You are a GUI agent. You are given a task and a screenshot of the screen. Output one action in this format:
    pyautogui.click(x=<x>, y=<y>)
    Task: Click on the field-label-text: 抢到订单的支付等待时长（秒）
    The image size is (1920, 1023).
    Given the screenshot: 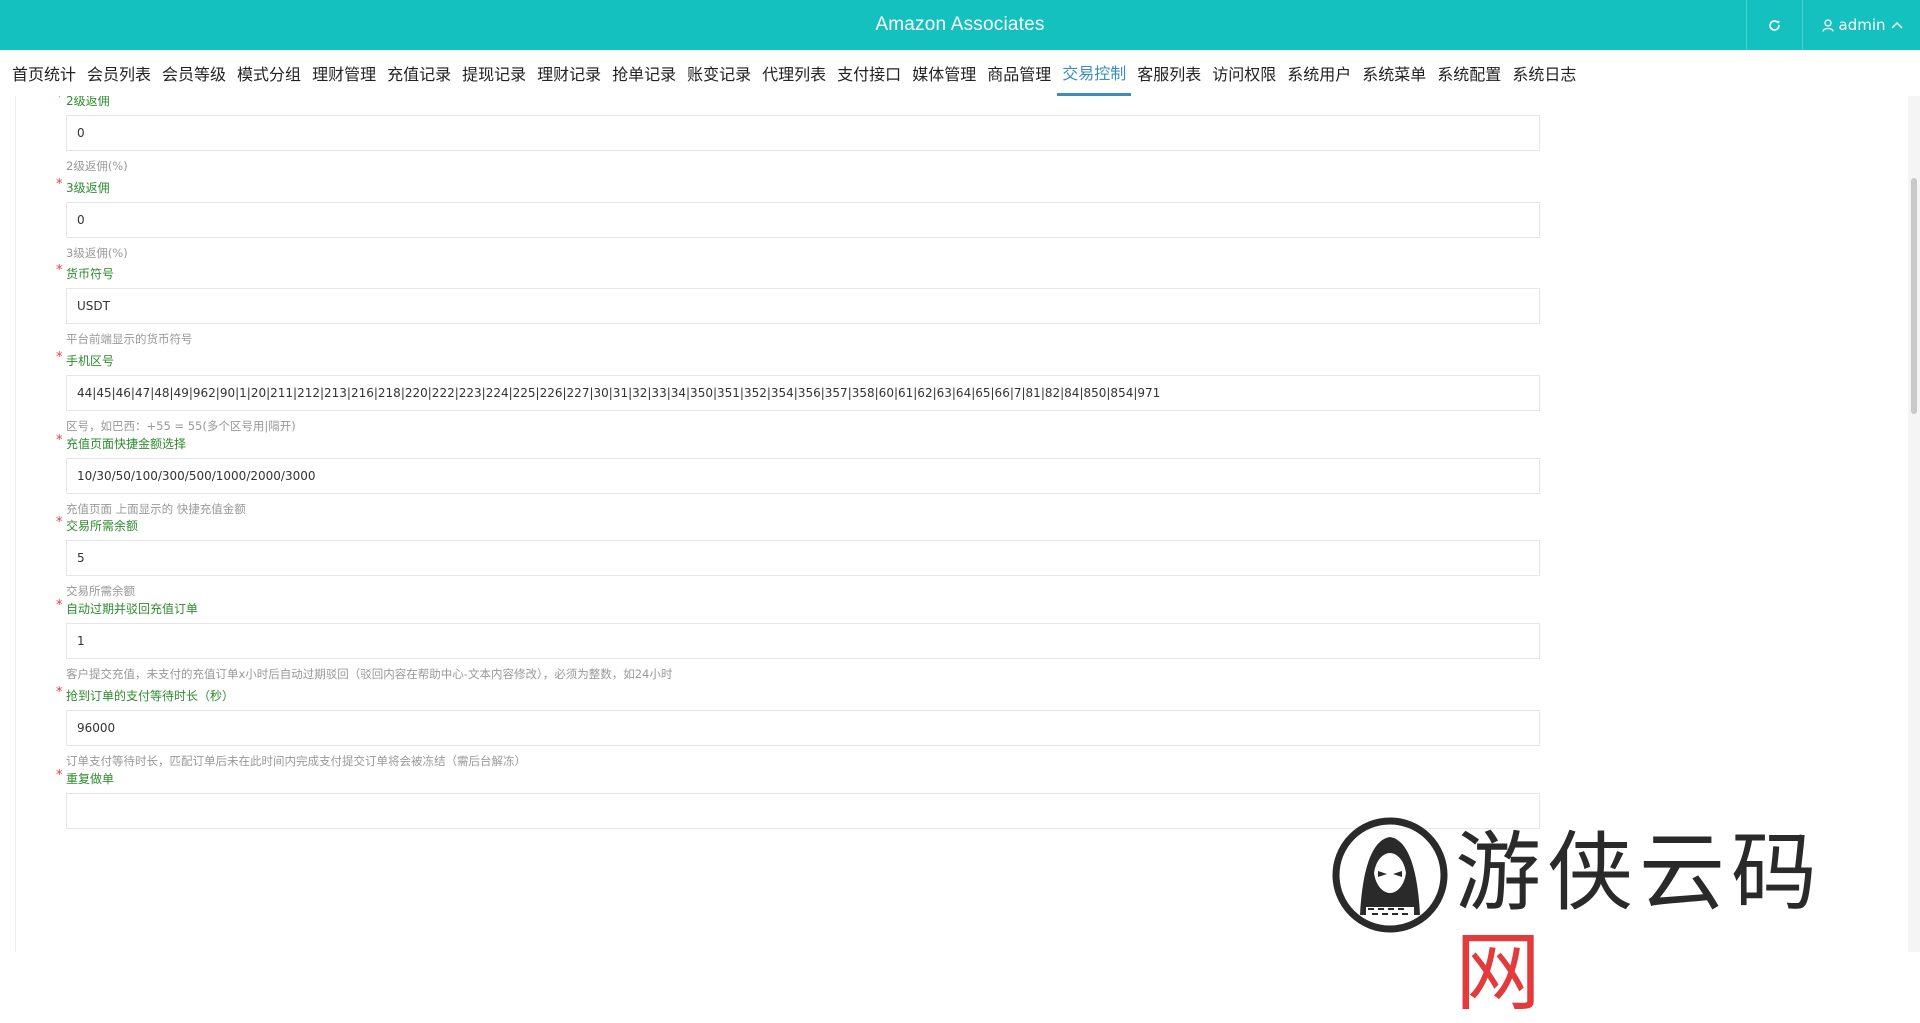 What is the action you would take?
    pyautogui.click(x=150, y=696)
    